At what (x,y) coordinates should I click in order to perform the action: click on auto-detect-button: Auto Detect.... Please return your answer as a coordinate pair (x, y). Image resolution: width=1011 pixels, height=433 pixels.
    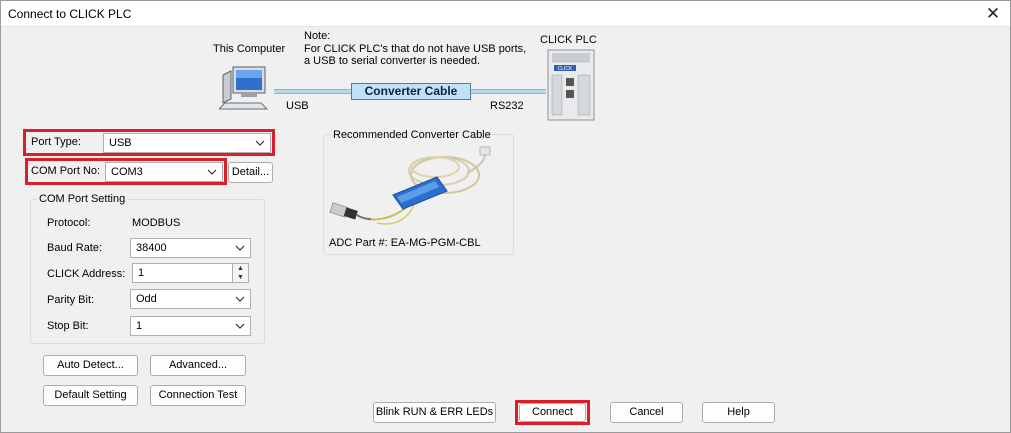
    Looking at the image, I should click on (90, 365).